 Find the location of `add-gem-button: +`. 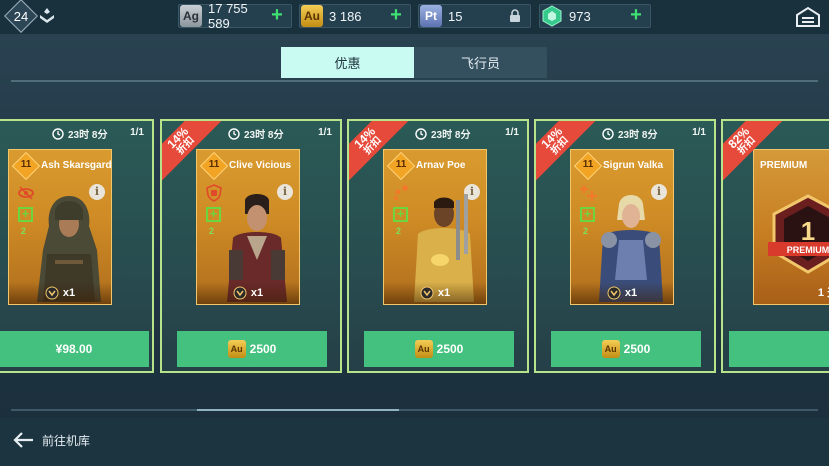

add-gem-button: + is located at coordinates (636, 15).